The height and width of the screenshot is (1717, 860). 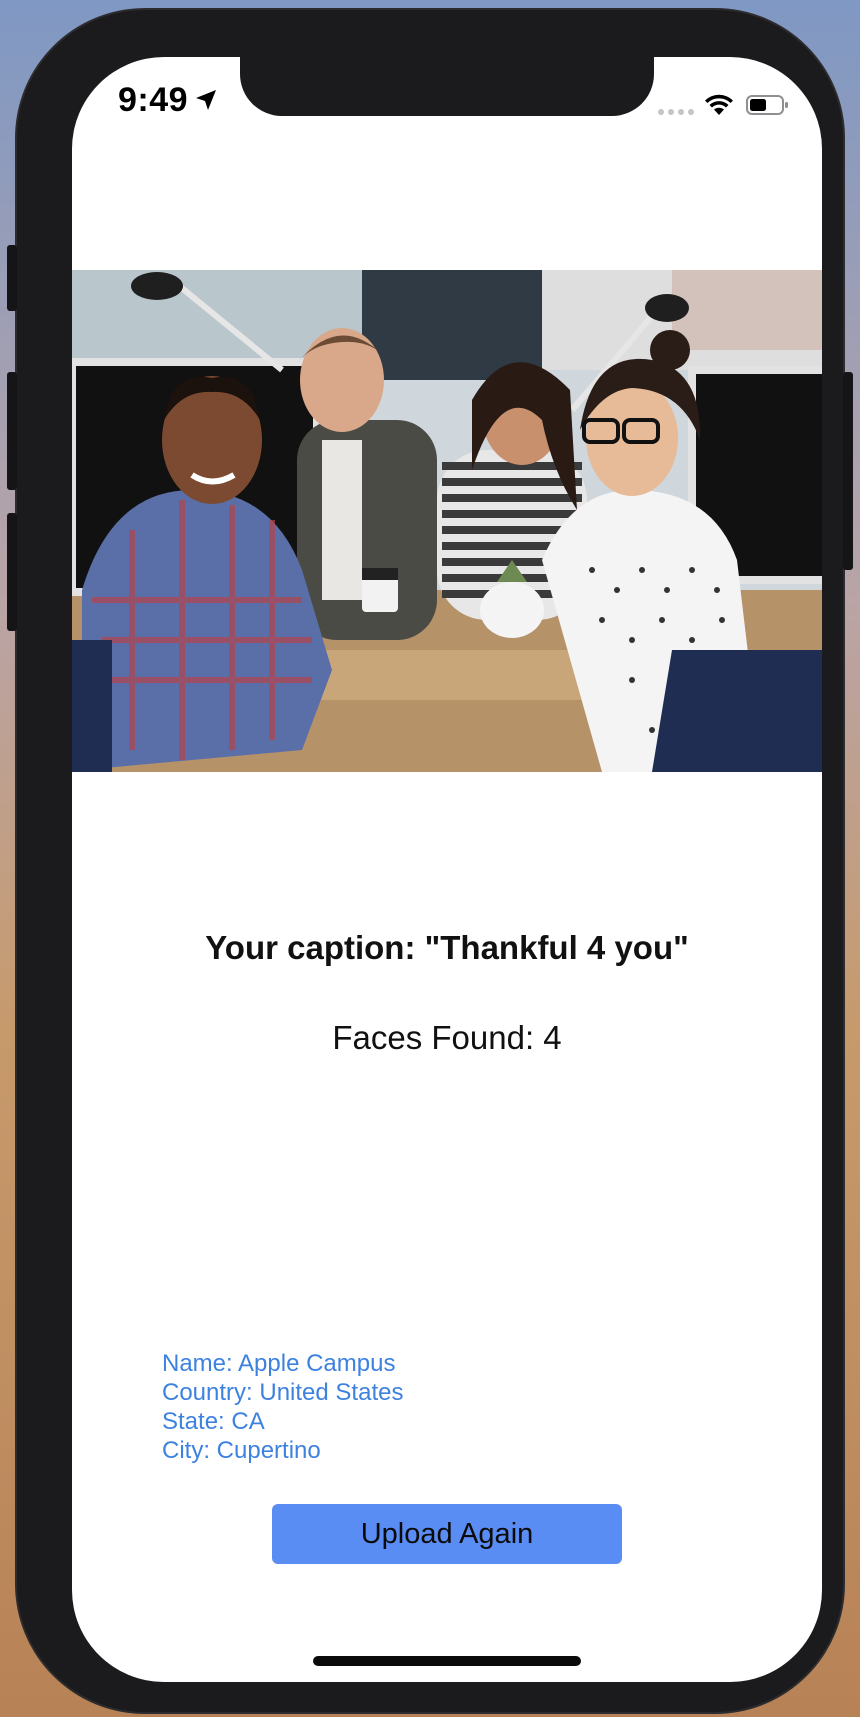 What do you see at coordinates (767, 105) in the screenshot?
I see `battery-icon` at bounding box center [767, 105].